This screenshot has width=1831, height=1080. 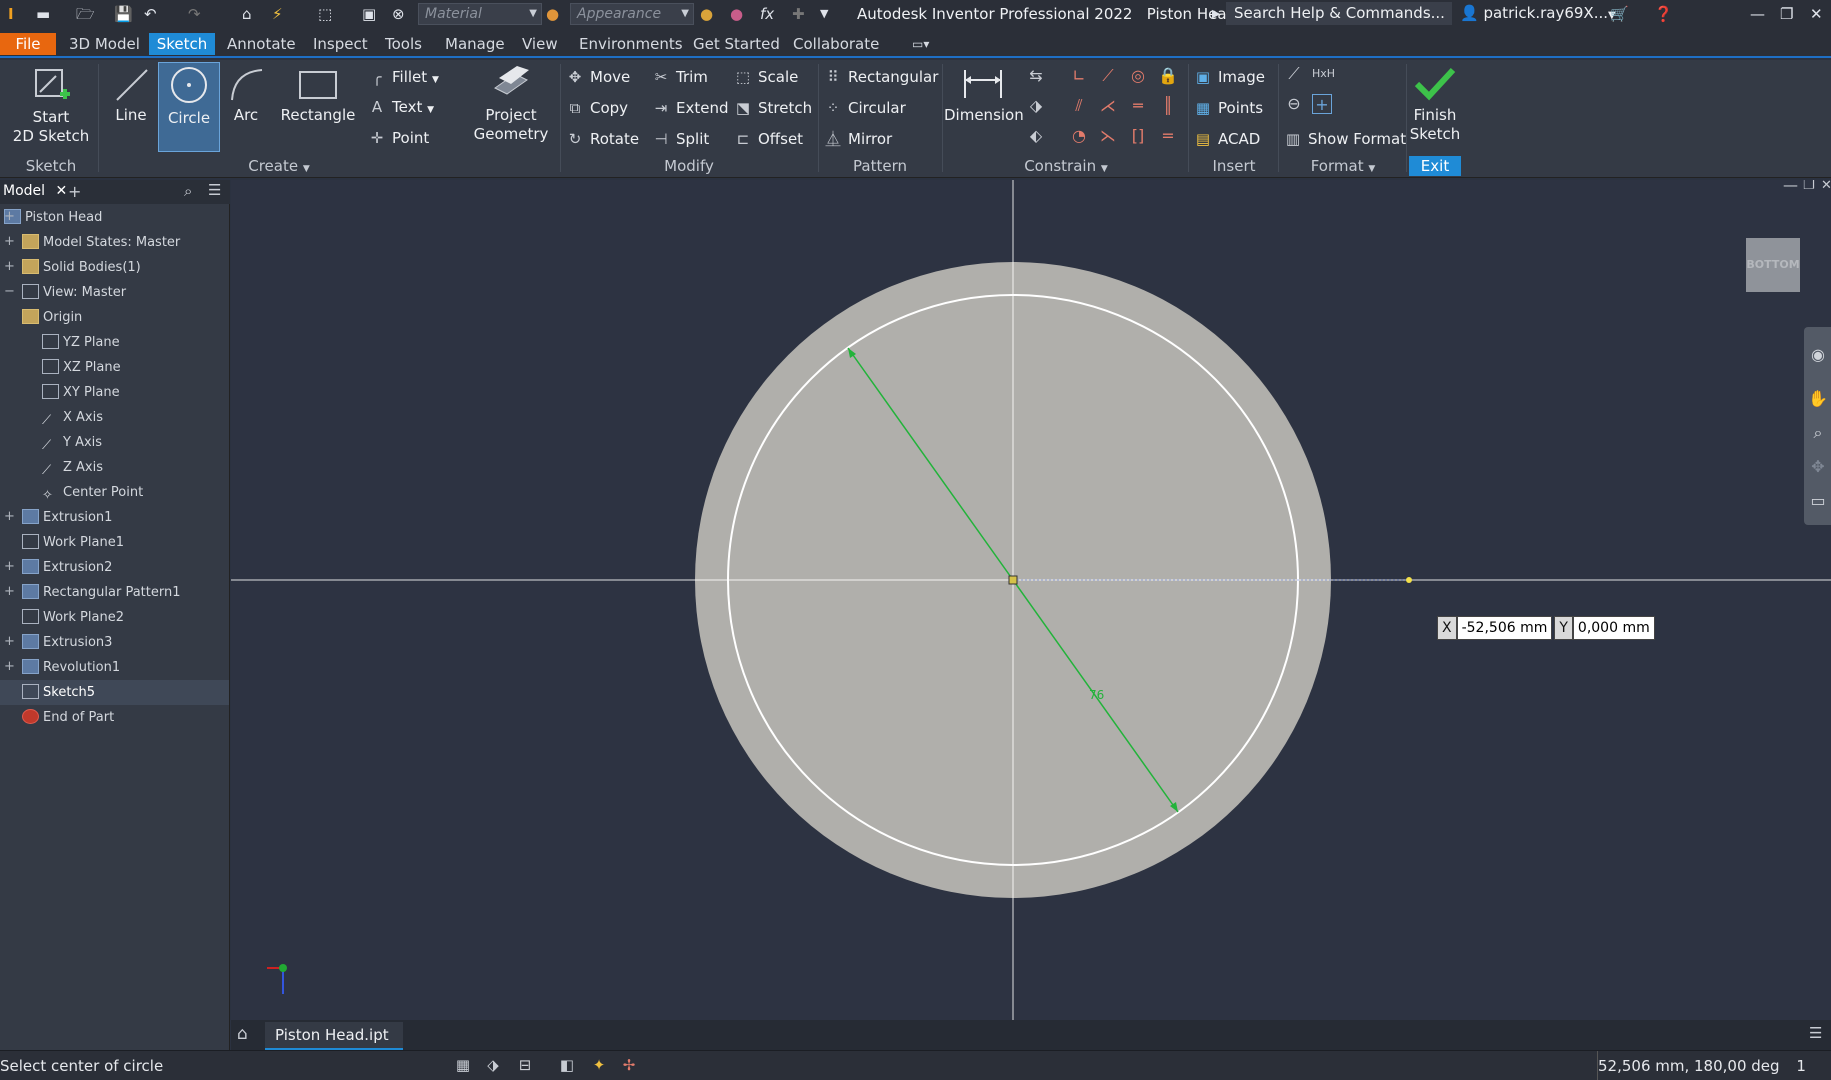 I want to click on orbit-icon: ✥, so click(x=1818, y=467).